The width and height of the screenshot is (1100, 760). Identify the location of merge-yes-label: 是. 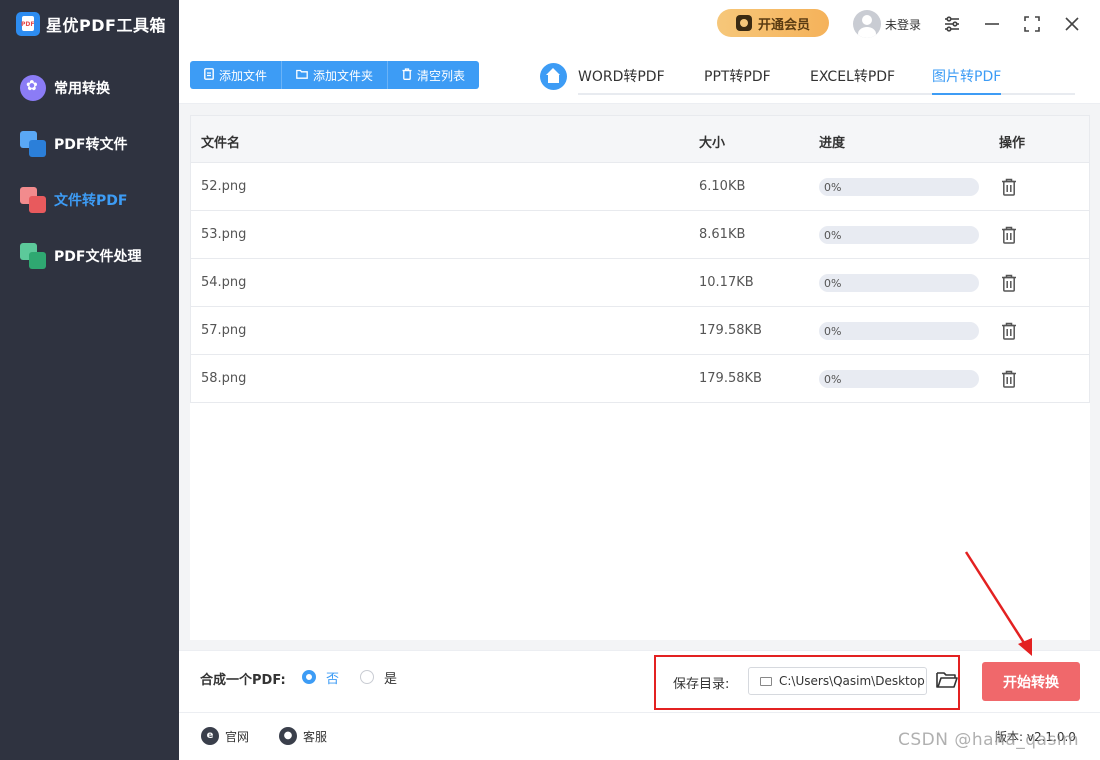
(390, 677).